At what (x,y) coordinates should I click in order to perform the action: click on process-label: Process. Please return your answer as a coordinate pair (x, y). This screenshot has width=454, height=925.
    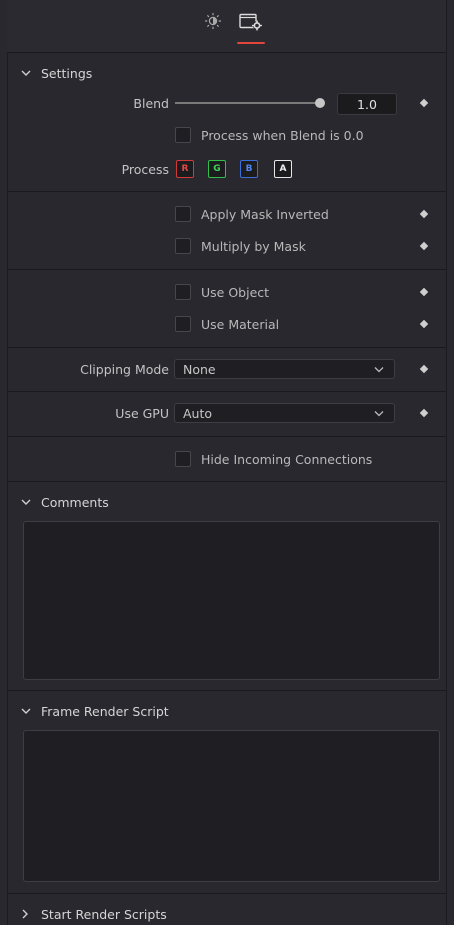
    Looking at the image, I should click on (145, 169).